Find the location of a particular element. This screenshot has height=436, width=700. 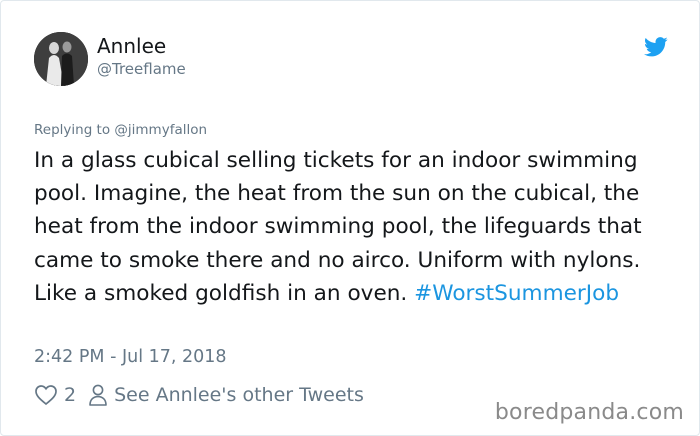

heart-icon is located at coordinates (46, 395).